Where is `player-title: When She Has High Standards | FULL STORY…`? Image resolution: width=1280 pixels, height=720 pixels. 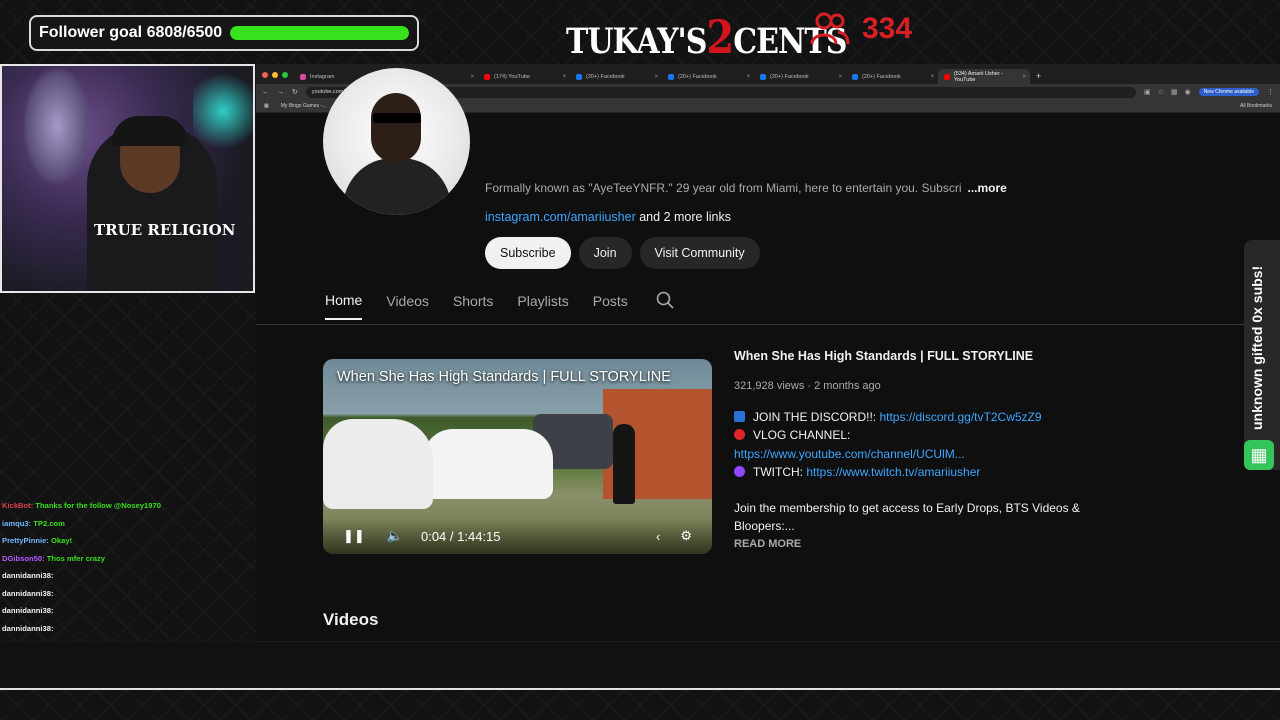 player-title: When She Has High Standards | FULL STORY… is located at coordinates (504, 377).